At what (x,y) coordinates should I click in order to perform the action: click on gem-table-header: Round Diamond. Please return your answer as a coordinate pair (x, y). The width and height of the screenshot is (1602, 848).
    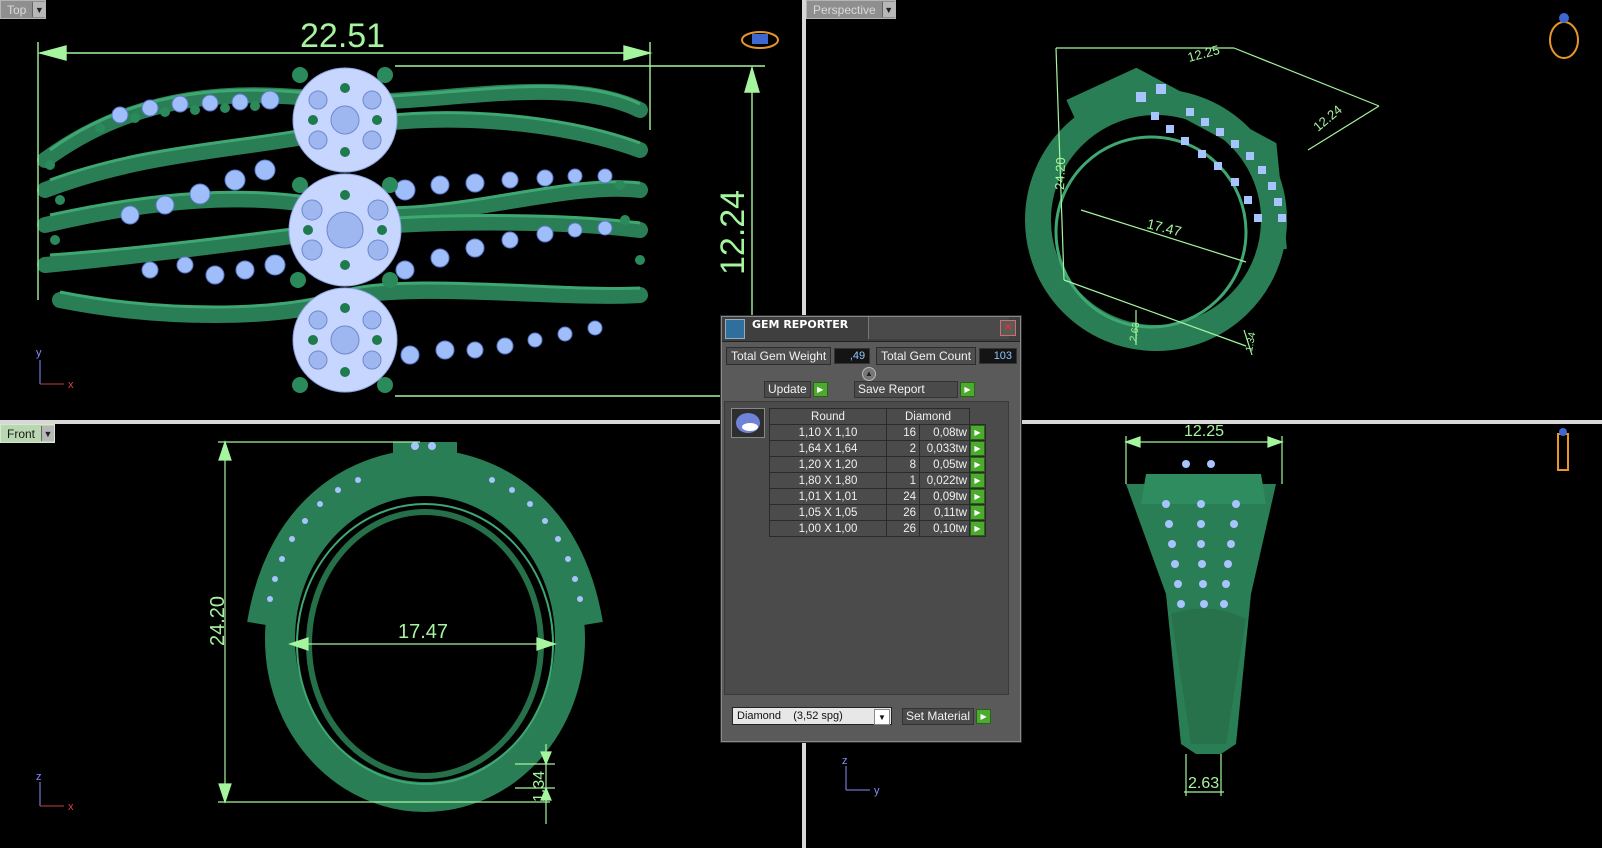
    Looking at the image, I should click on (877, 416).